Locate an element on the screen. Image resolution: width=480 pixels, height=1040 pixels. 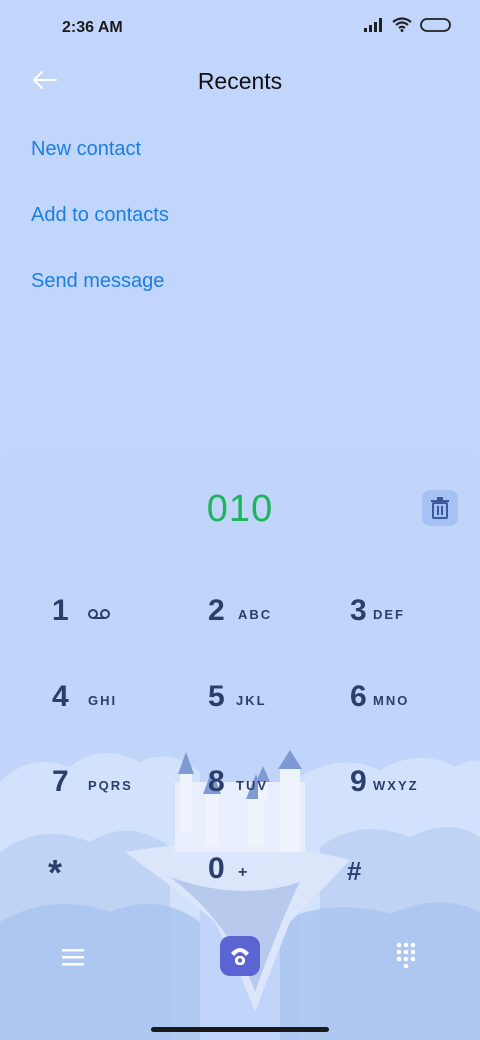
delete-button is located at coordinates (440, 508).